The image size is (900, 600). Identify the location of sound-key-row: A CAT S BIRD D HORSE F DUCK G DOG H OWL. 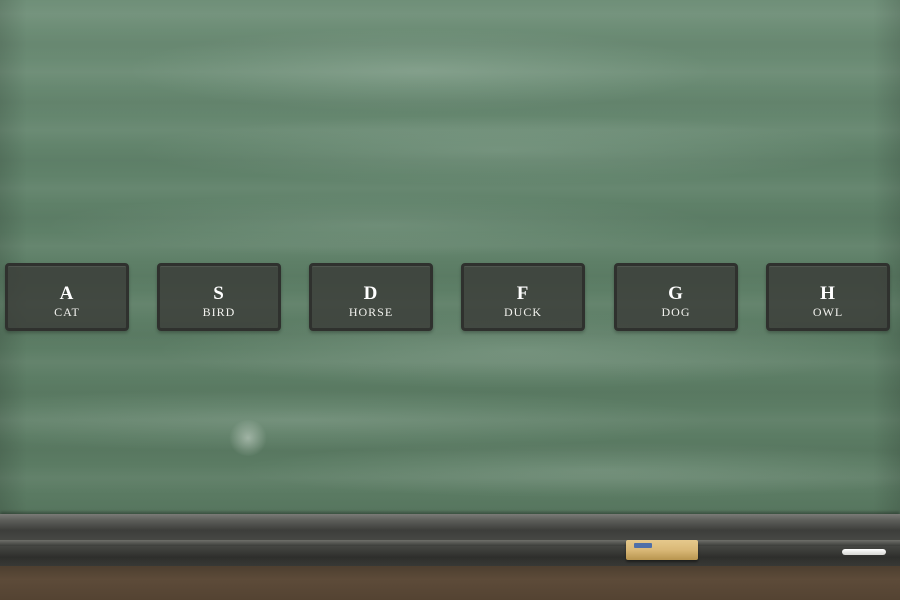
(450, 299).